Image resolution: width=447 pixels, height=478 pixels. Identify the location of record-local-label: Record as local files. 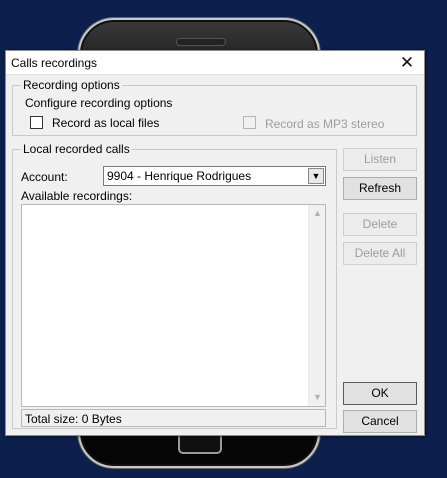
(105, 123).